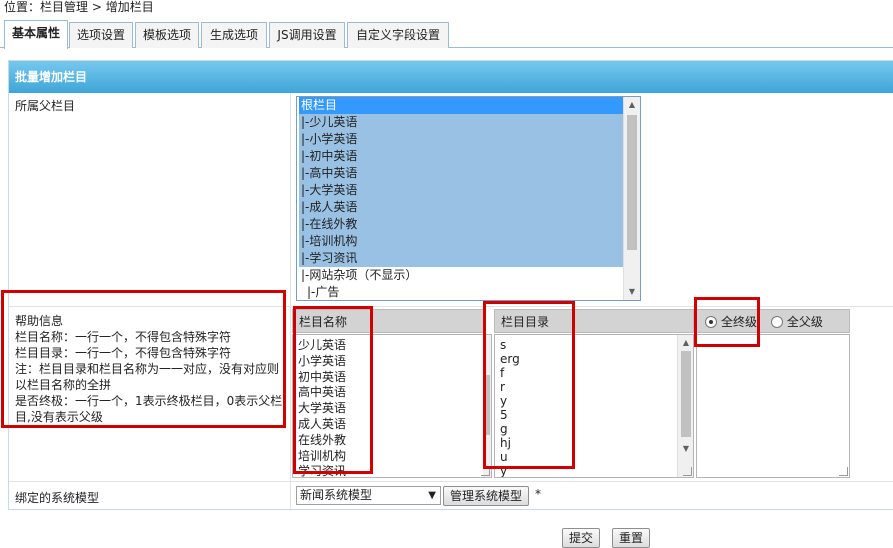  I want to click on parent-option: |-学习资讯, so click(462, 258).